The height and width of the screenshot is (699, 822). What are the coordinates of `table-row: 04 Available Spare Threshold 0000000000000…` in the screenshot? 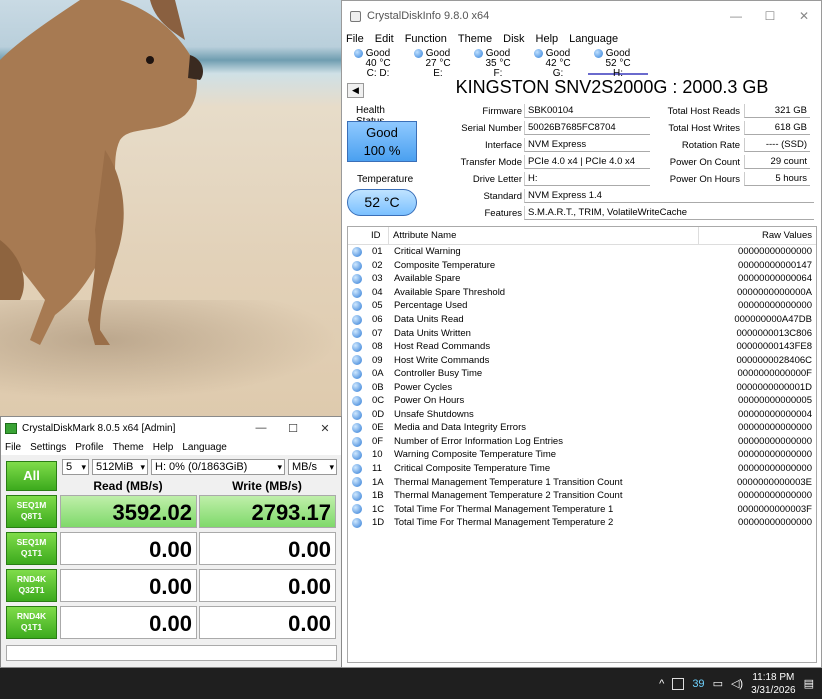 It's located at (582, 293).